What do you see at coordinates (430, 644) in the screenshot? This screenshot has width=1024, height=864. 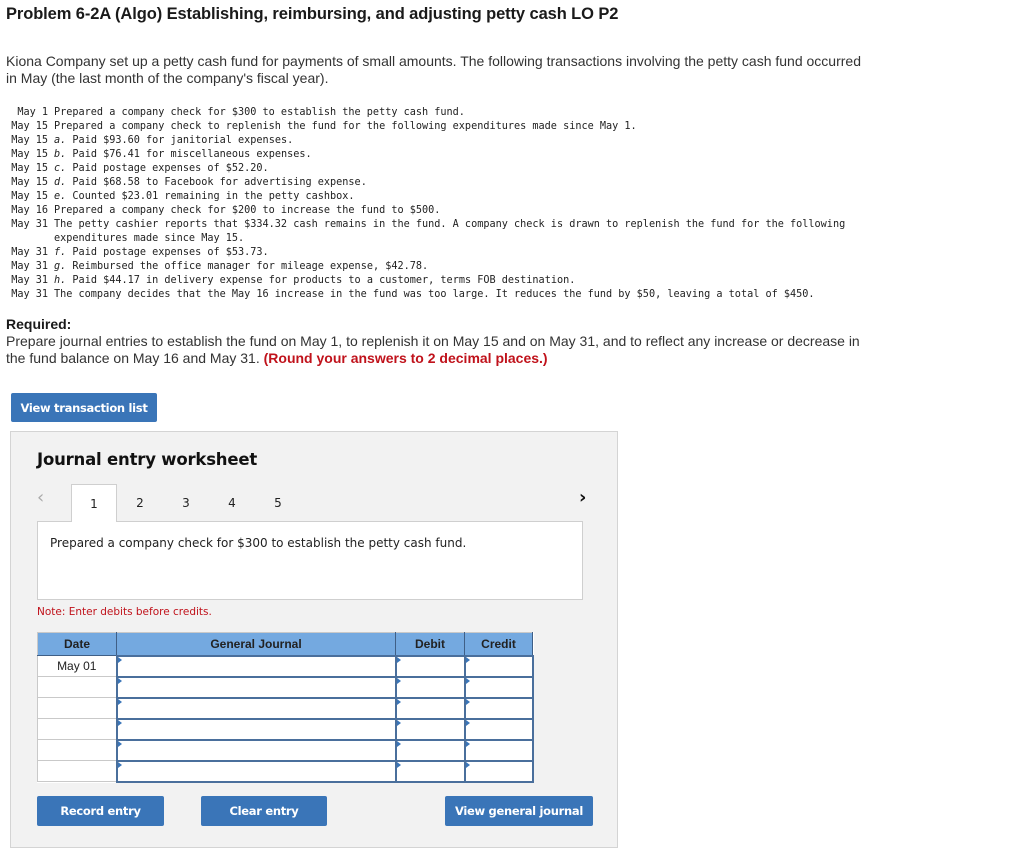 I see `column-header-debit: Debit` at bounding box center [430, 644].